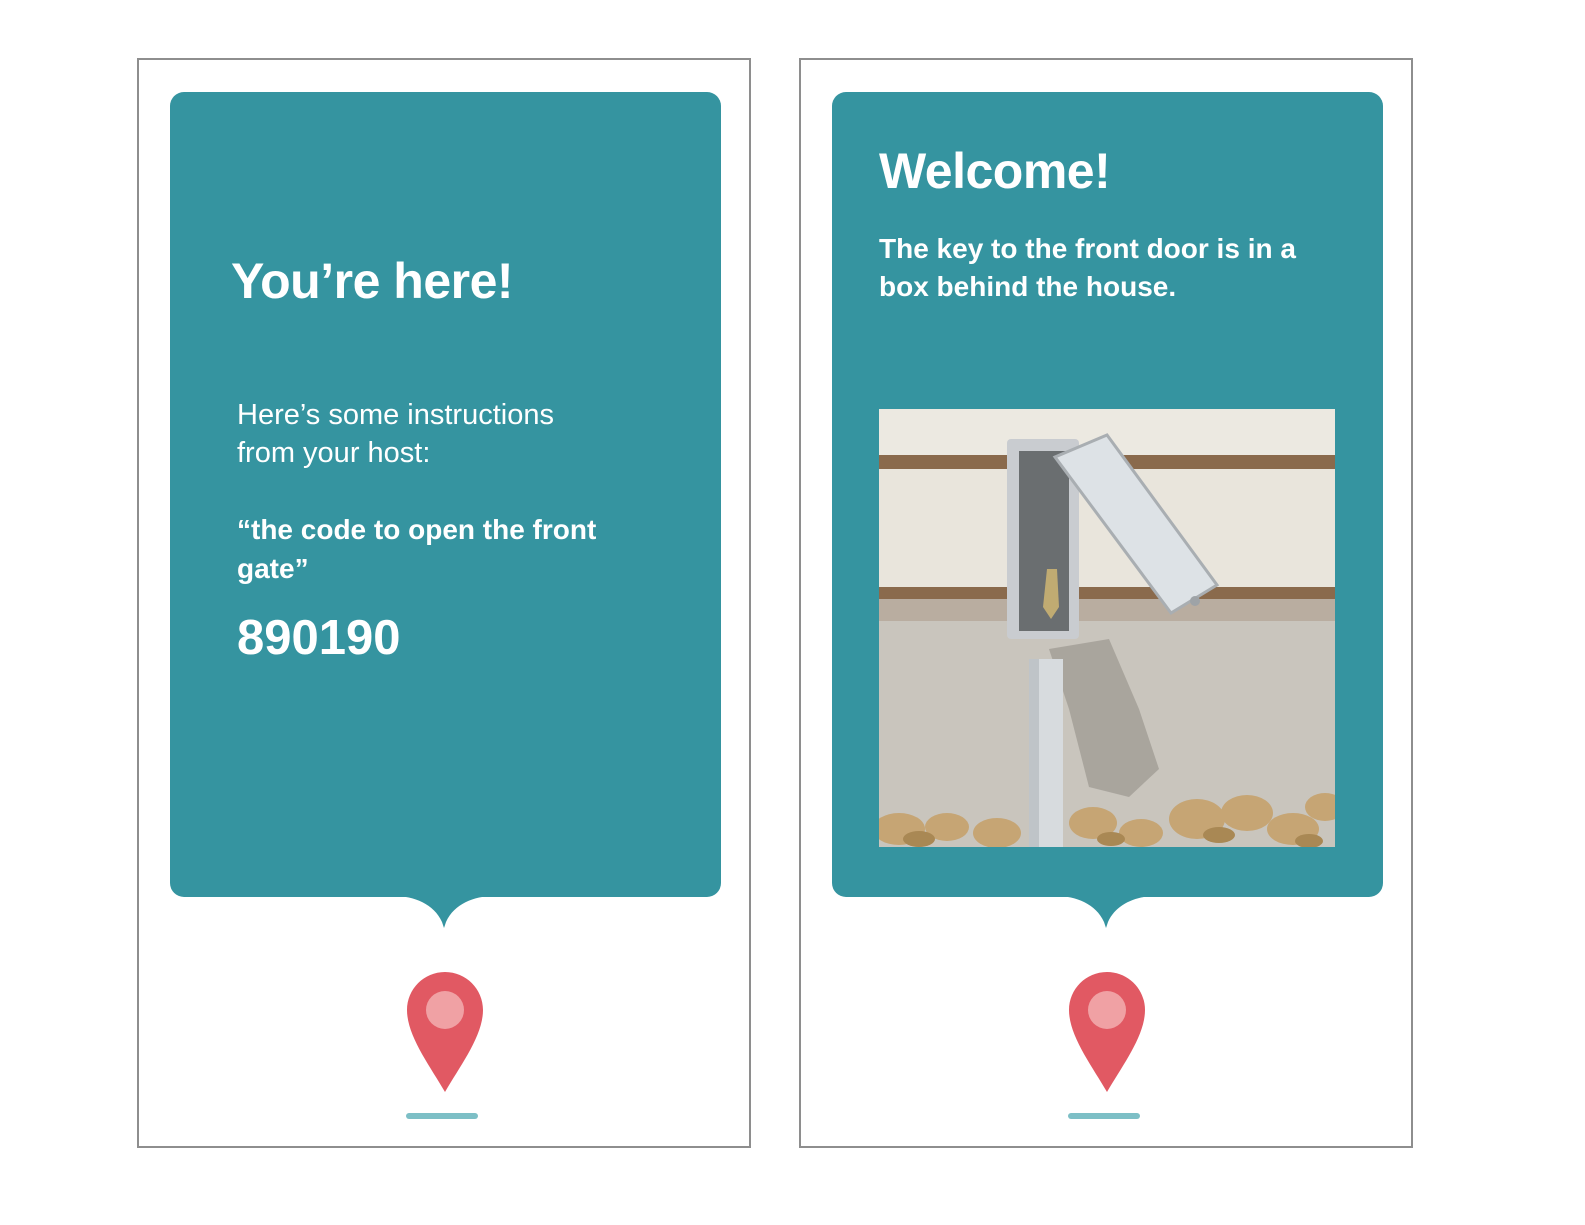 The height and width of the screenshot is (1225, 1585). Describe the element at coordinates (417, 549) in the screenshot. I see `host-quote-text: “the code to open the front gate”` at that location.